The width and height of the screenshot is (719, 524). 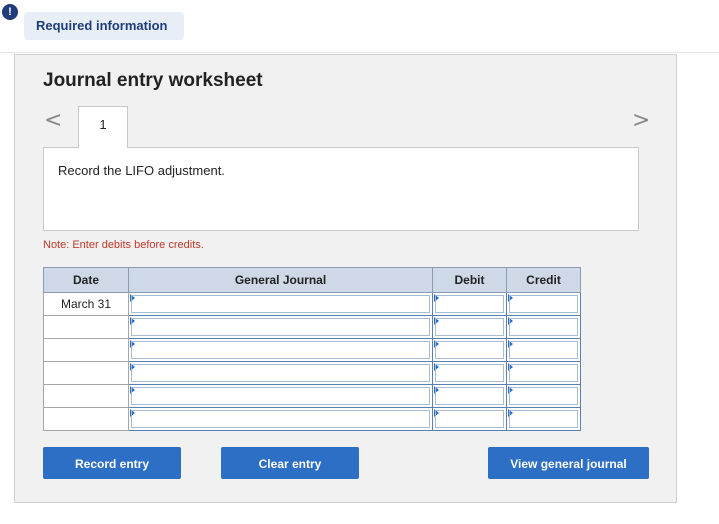 What do you see at coordinates (359, 52) in the screenshot?
I see `divider` at bounding box center [359, 52].